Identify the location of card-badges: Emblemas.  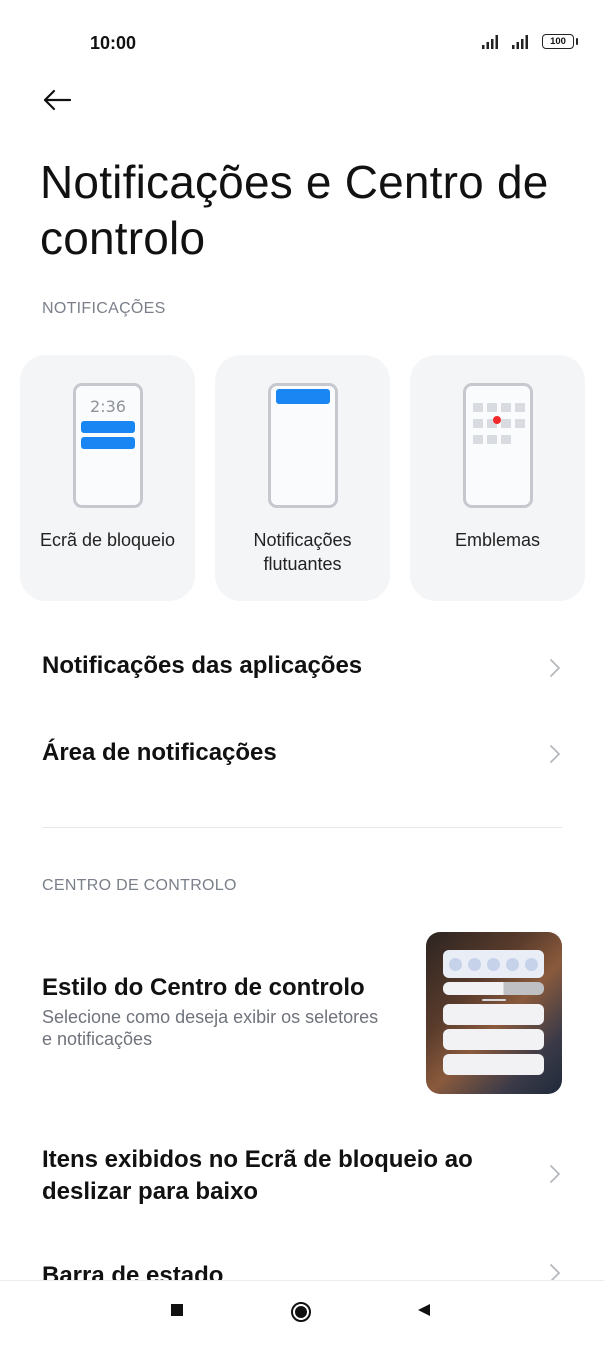
(497, 478).